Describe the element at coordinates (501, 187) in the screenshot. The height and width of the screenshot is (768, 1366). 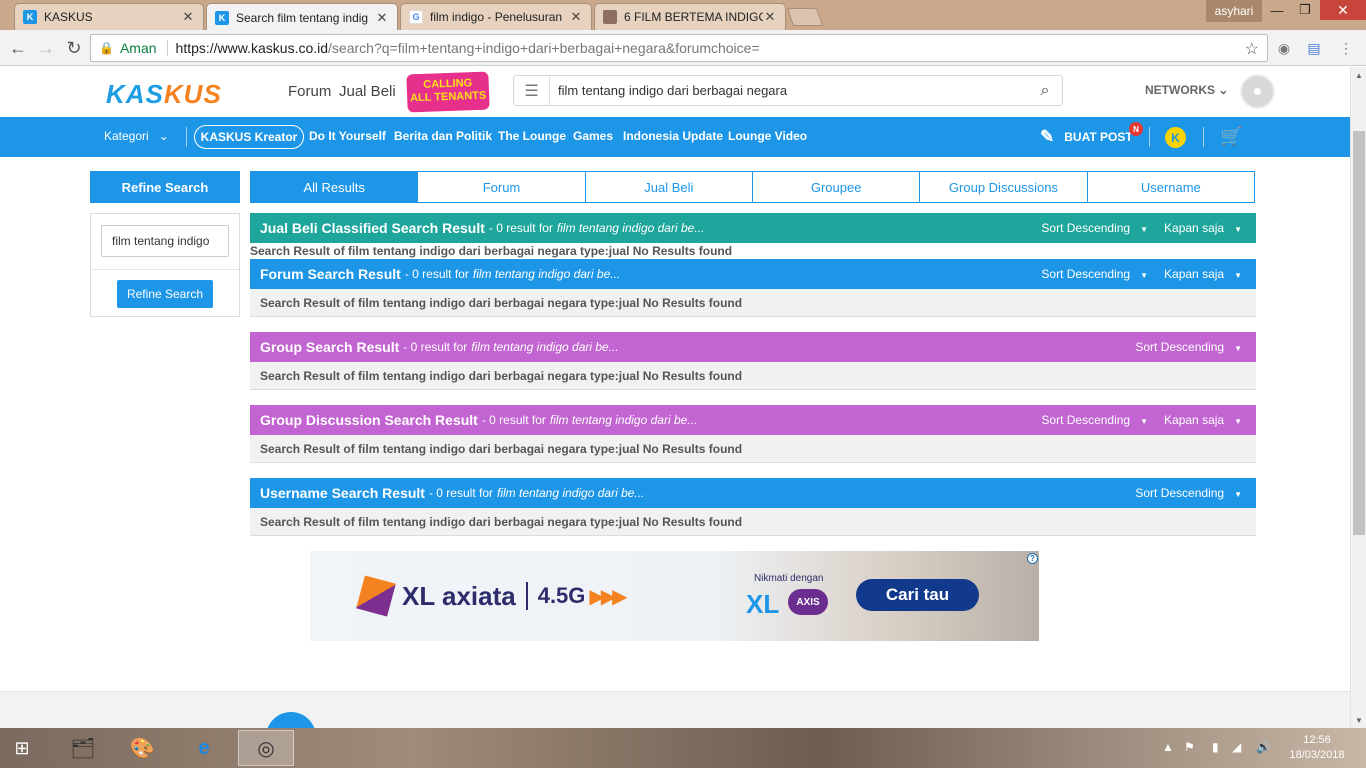
I see `tab-forum: Forum` at that location.